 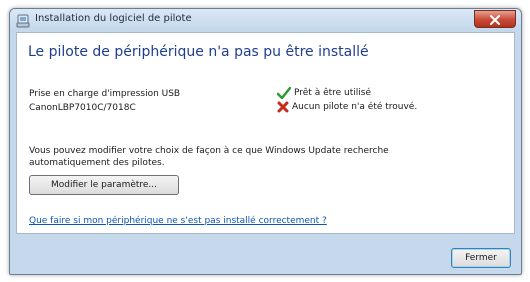 What do you see at coordinates (284, 93) in the screenshot?
I see `checkmark-icon` at bounding box center [284, 93].